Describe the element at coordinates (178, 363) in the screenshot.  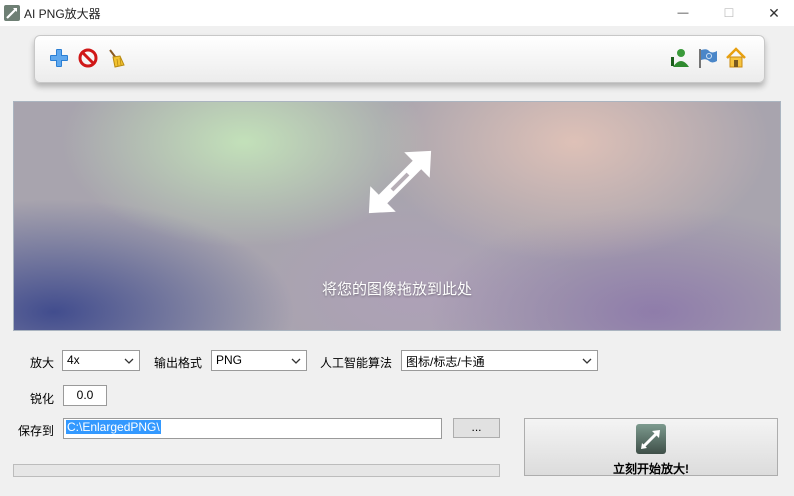
I see `format-label: 输出格式` at that location.